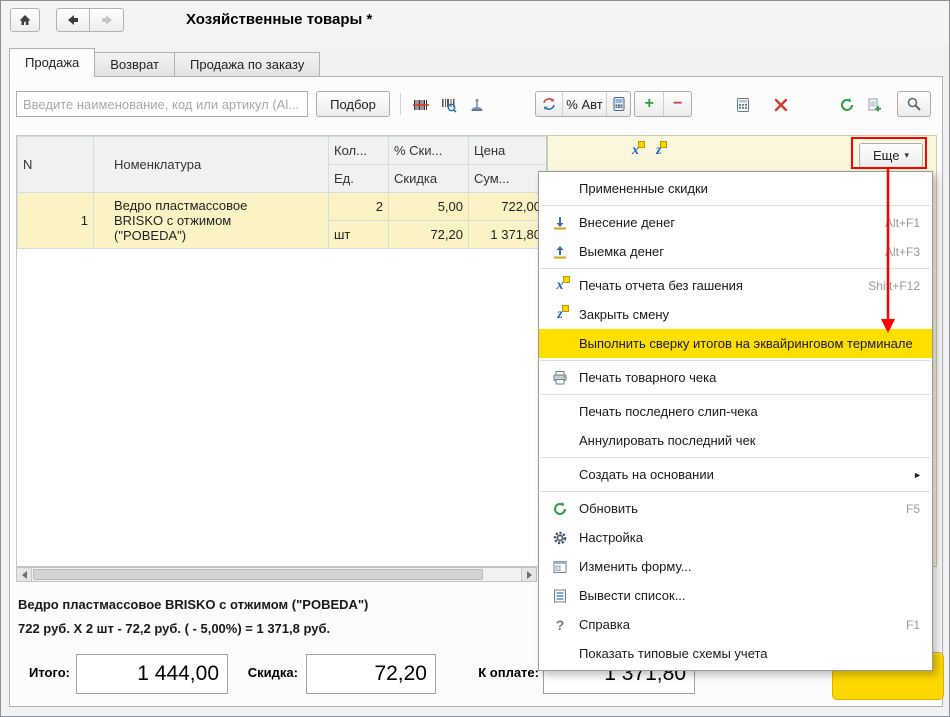  I want to click on col-header-nomenclature: Номенклатура, so click(211, 164).